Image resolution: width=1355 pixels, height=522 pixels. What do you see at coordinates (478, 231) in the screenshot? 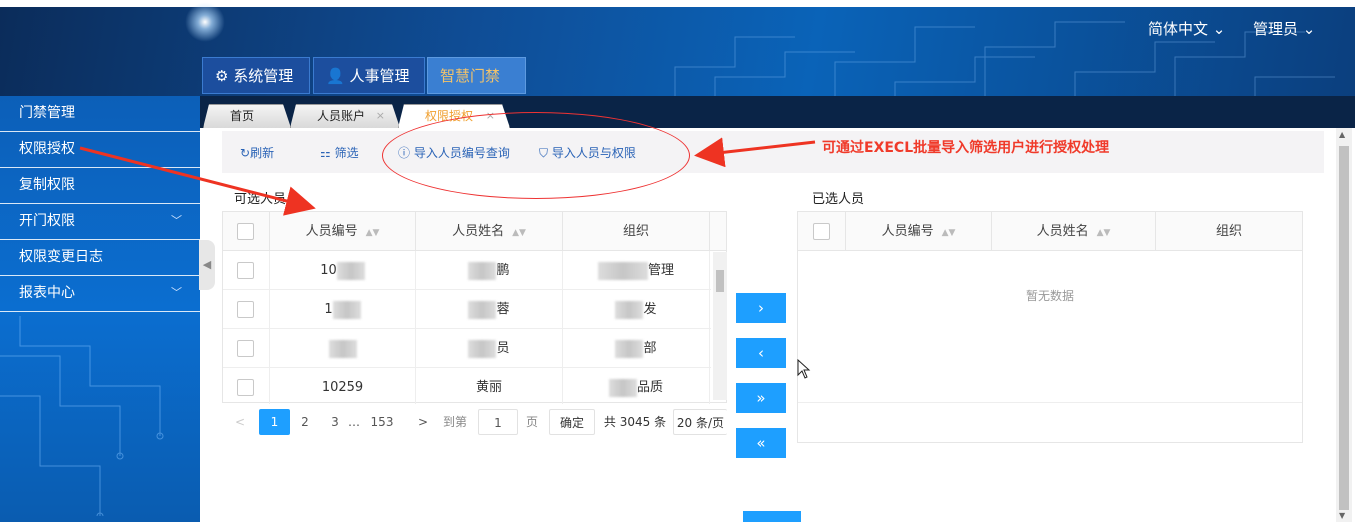
I see `column-header-label: 人员姓名` at bounding box center [478, 231].